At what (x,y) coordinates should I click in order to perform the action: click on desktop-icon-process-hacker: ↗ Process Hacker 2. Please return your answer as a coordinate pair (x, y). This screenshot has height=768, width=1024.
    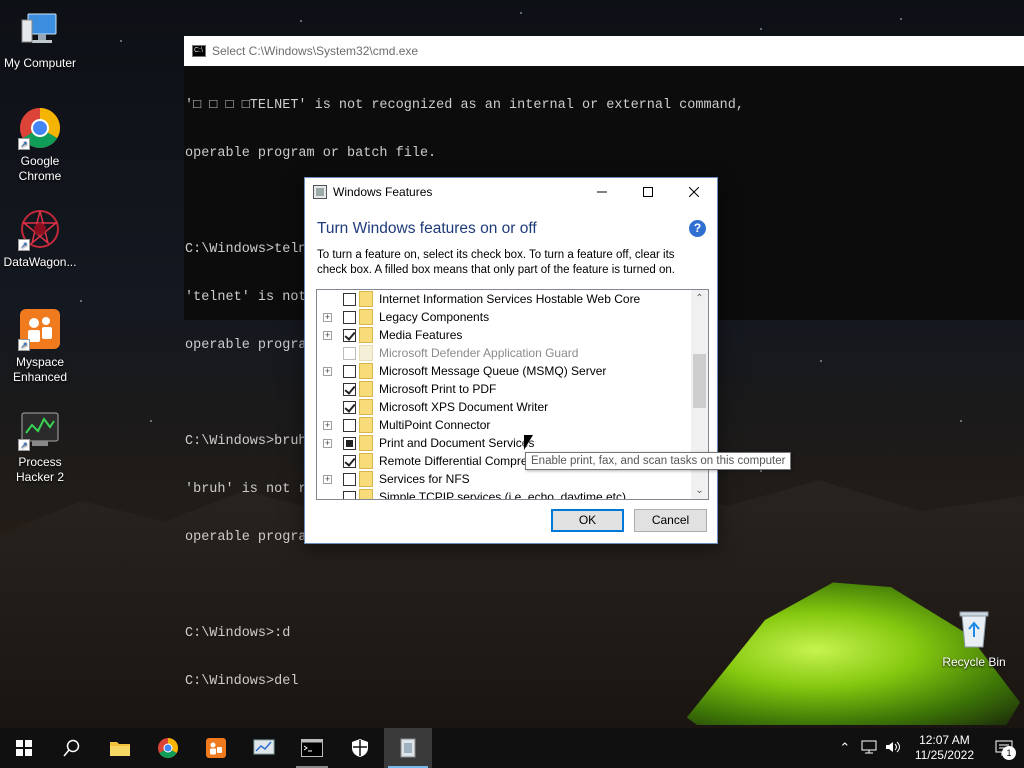
    Looking at the image, I should click on (40, 446).